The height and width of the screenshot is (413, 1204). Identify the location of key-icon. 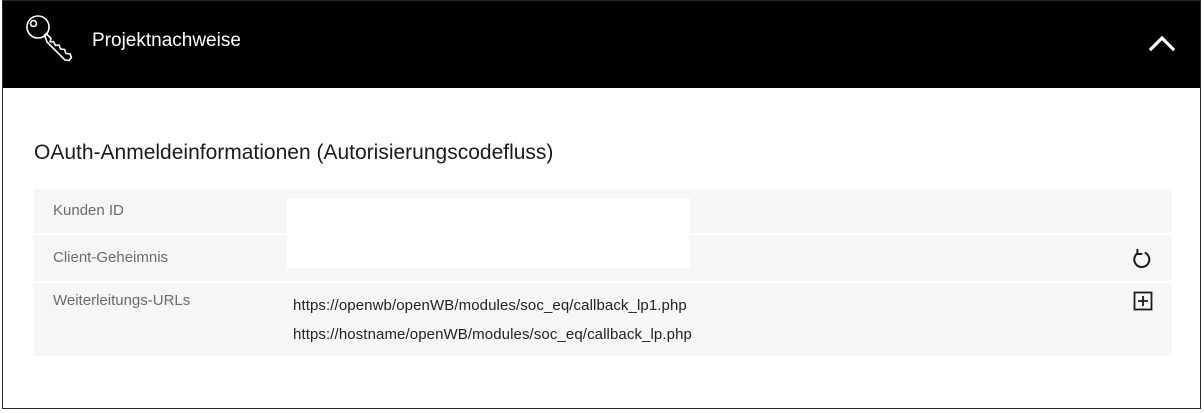
(50, 39).